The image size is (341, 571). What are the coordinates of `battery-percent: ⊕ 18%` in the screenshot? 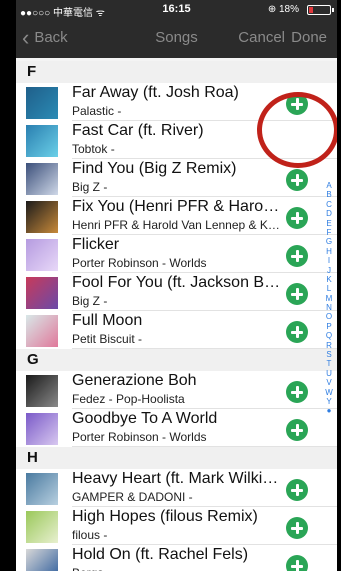 It's located at (283, 9).